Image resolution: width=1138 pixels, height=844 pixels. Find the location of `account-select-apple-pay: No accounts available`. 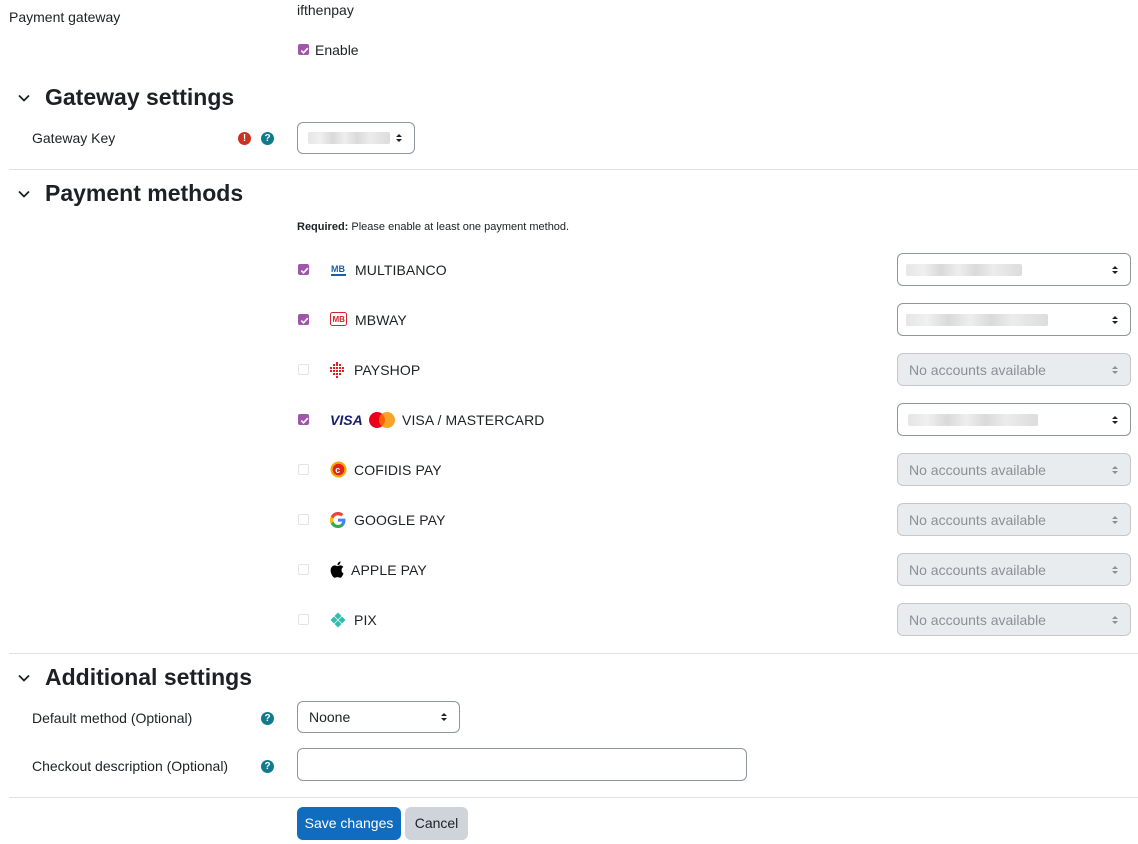

account-select-apple-pay: No accounts available is located at coordinates (1014, 569).